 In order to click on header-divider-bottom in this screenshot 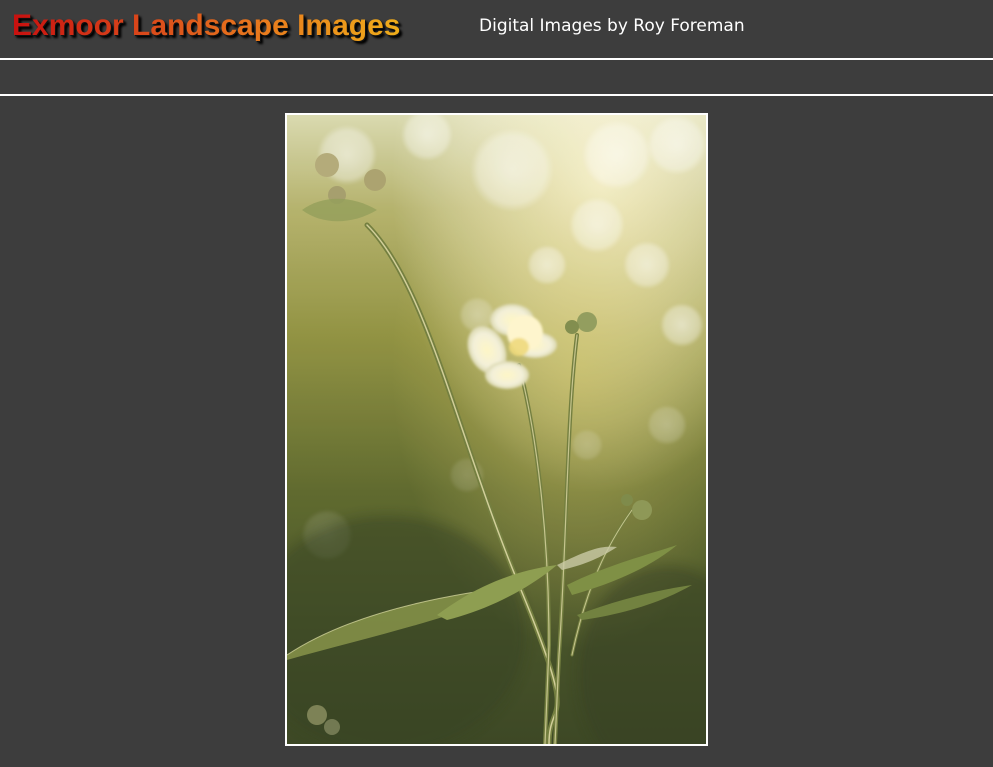, I will do `click(496, 95)`.